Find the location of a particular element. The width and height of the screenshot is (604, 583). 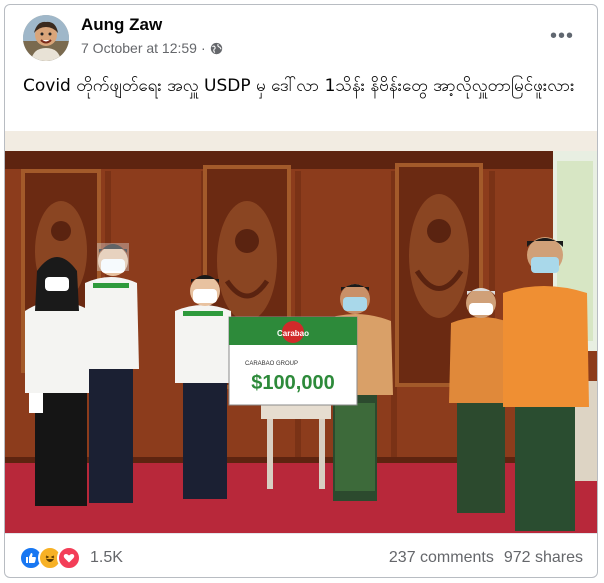

check-amount: $100,000 is located at coordinates (292, 383).